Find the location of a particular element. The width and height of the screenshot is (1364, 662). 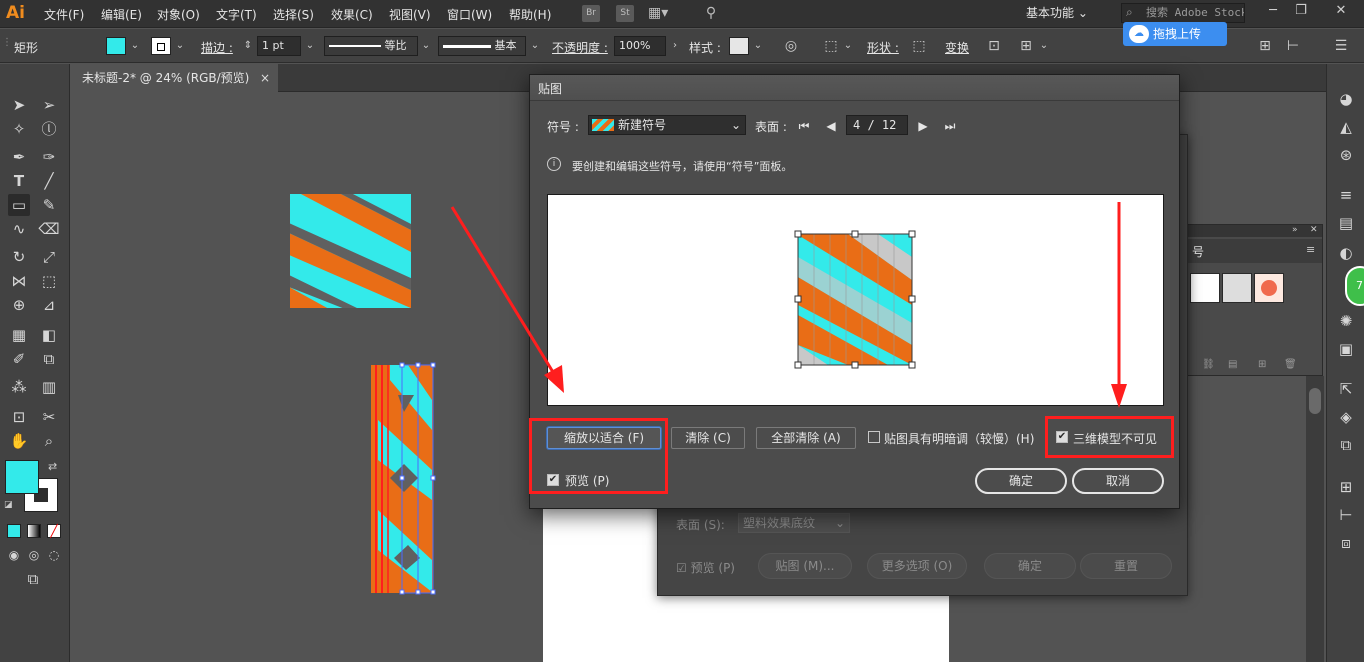

minimize-icon: ─ is located at coordinates (1273, 11).